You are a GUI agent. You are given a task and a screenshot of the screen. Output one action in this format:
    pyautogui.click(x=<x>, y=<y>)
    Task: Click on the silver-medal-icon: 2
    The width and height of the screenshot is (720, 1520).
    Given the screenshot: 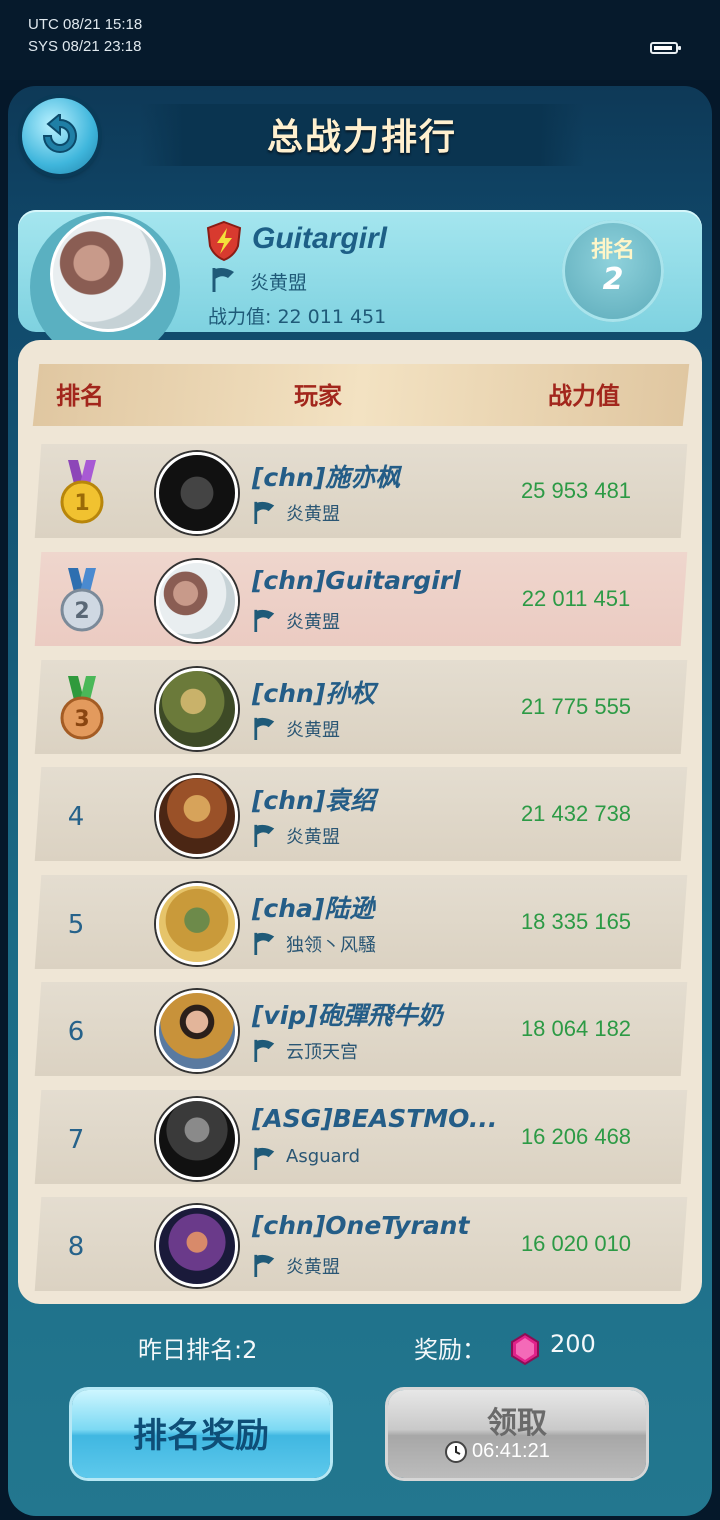 What is the action you would take?
    pyautogui.click(x=82, y=600)
    